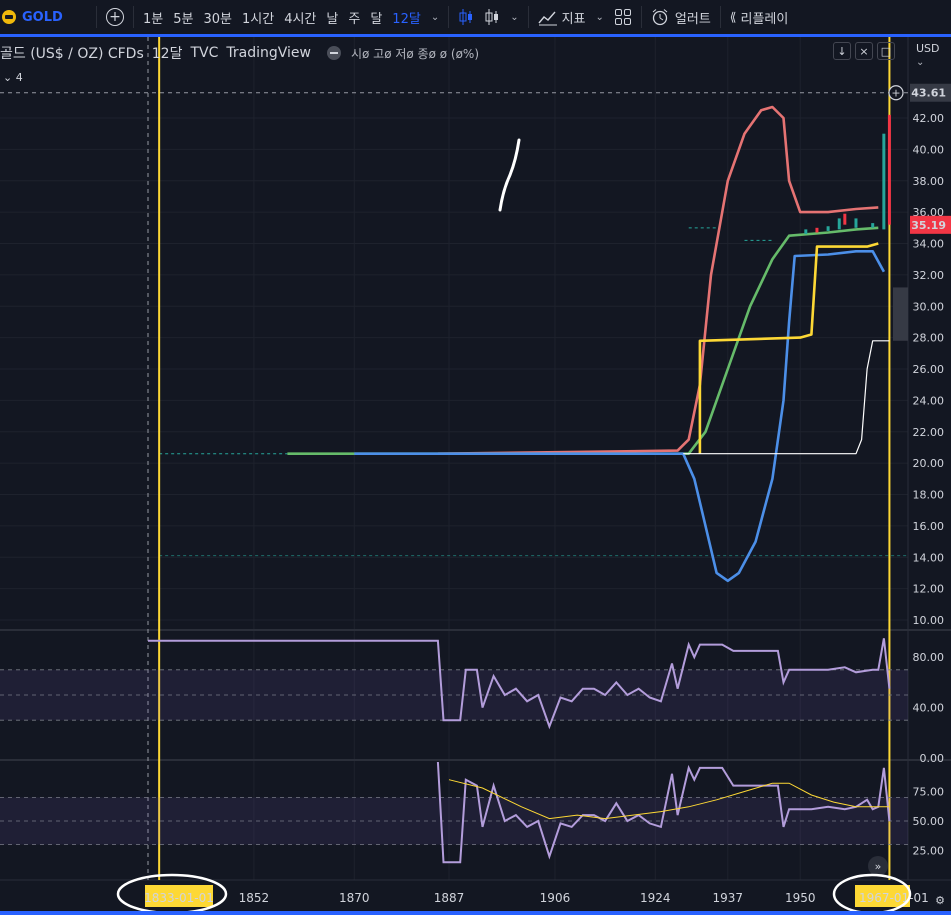 The width and height of the screenshot is (951, 915). What do you see at coordinates (929, 244) in the screenshot?
I see `price-tick-4: 34.00` at bounding box center [929, 244].